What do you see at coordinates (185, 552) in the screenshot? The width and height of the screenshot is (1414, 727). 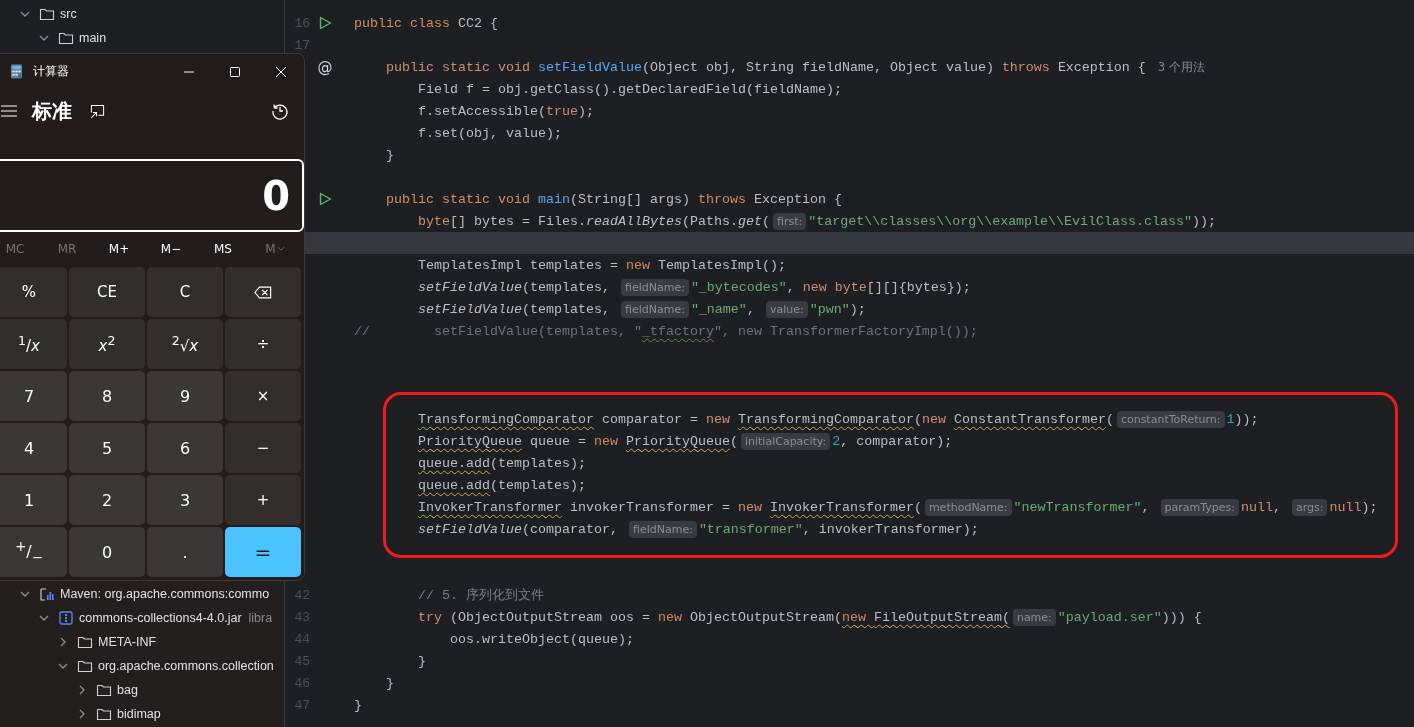 I see `key-button: .` at bounding box center [185, 552].